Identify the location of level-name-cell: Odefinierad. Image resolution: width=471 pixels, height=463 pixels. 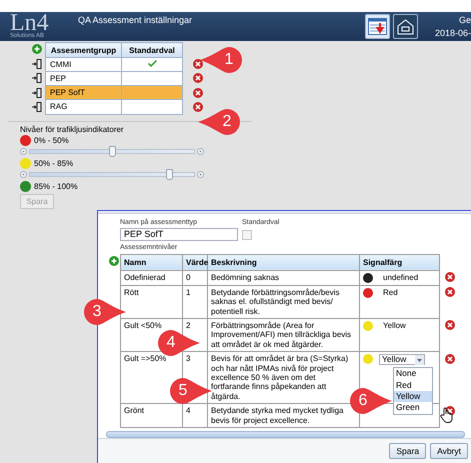
(151, 278).